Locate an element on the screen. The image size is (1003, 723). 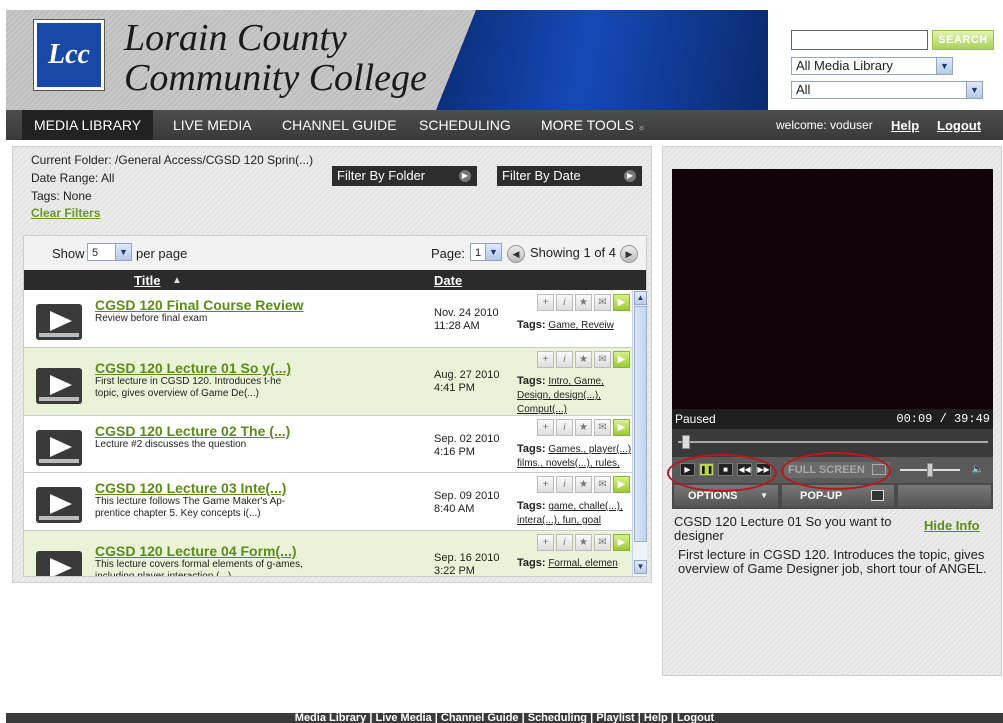
nav-more-tools: MORE TOOLS » is located at coordinates (592, 125).